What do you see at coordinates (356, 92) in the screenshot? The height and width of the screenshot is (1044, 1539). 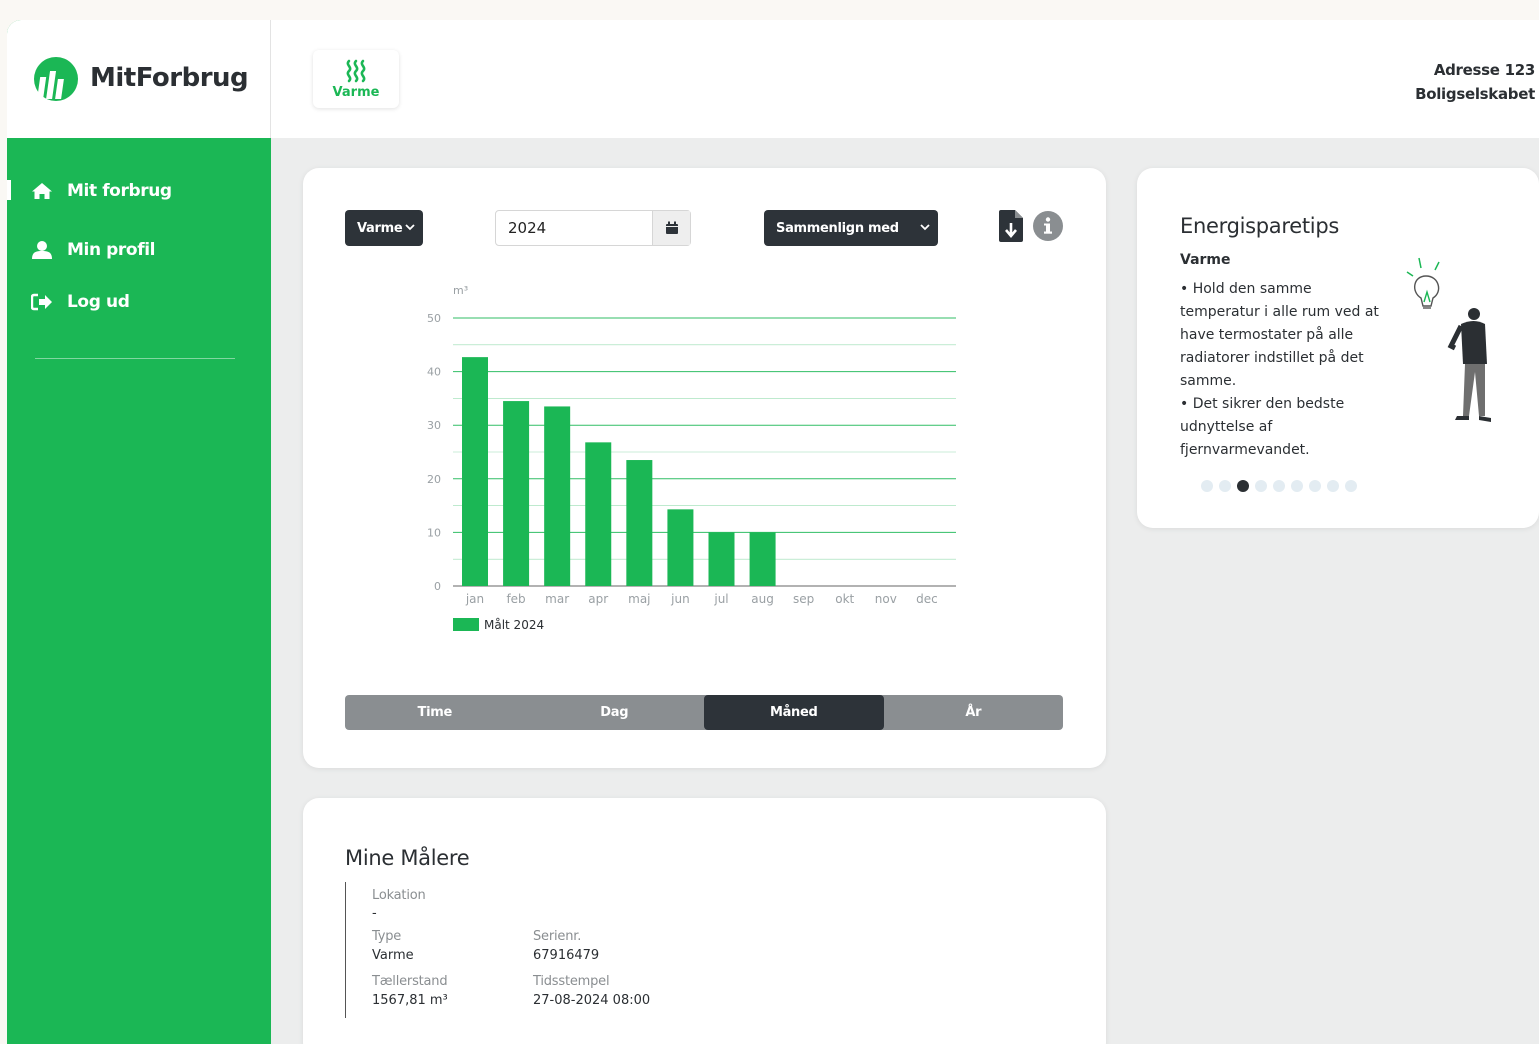 I see `utility-tab-label: Varme` at bounding box center [356, 92].